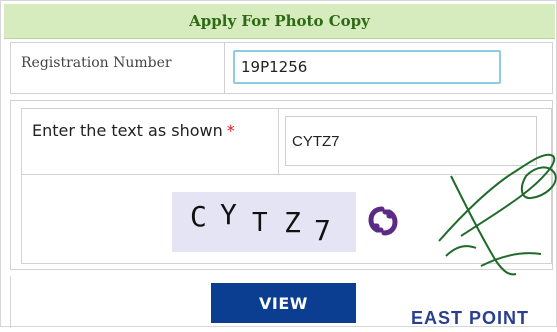  What do you see at coordinates (411, 141) in the screenshot?
I see `captcha-input` at bounding box center [411, 141].